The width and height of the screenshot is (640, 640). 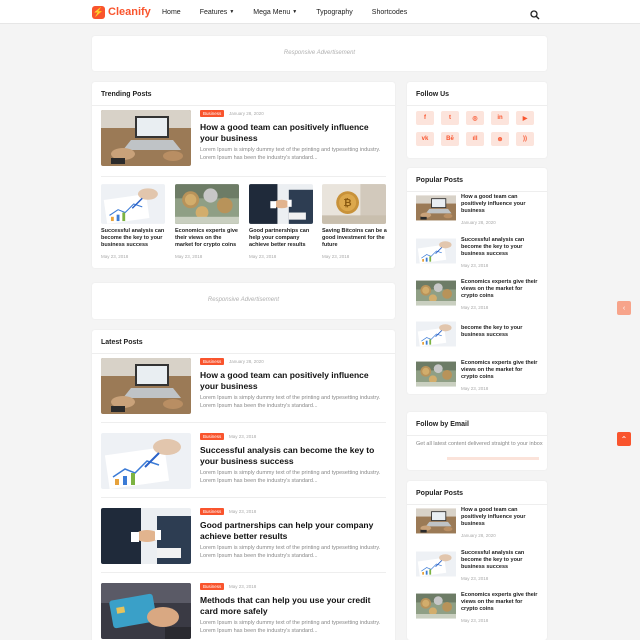 What do you see at coordinates (433, 94) in the screenshot?
I see `widget-title: Follow Us` at bounding box center [433, 94].